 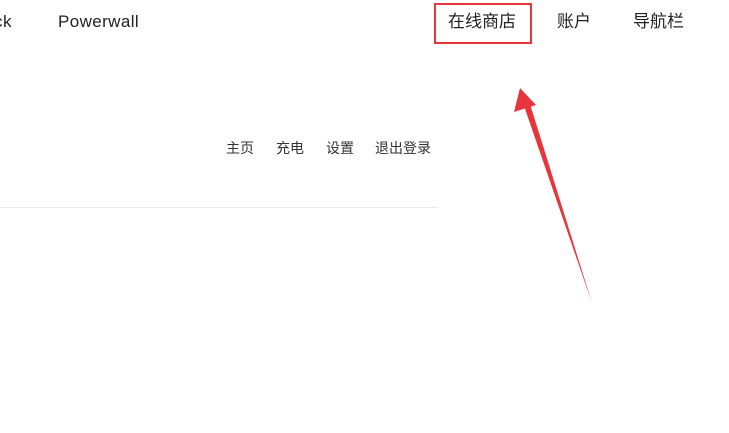 I want to click on nav-item-menu: 导航栏, so click(x=658, y=22).